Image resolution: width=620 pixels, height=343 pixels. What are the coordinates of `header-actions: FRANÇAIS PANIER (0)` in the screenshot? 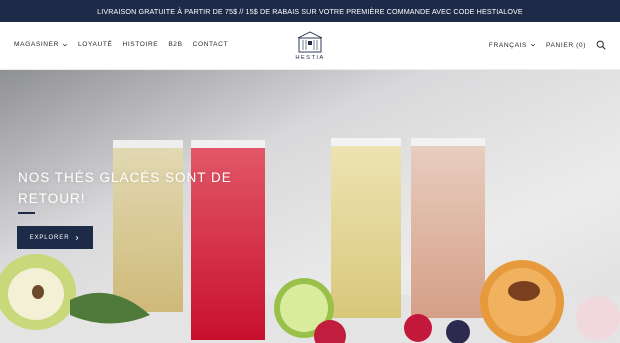 It's located at (547, 45).